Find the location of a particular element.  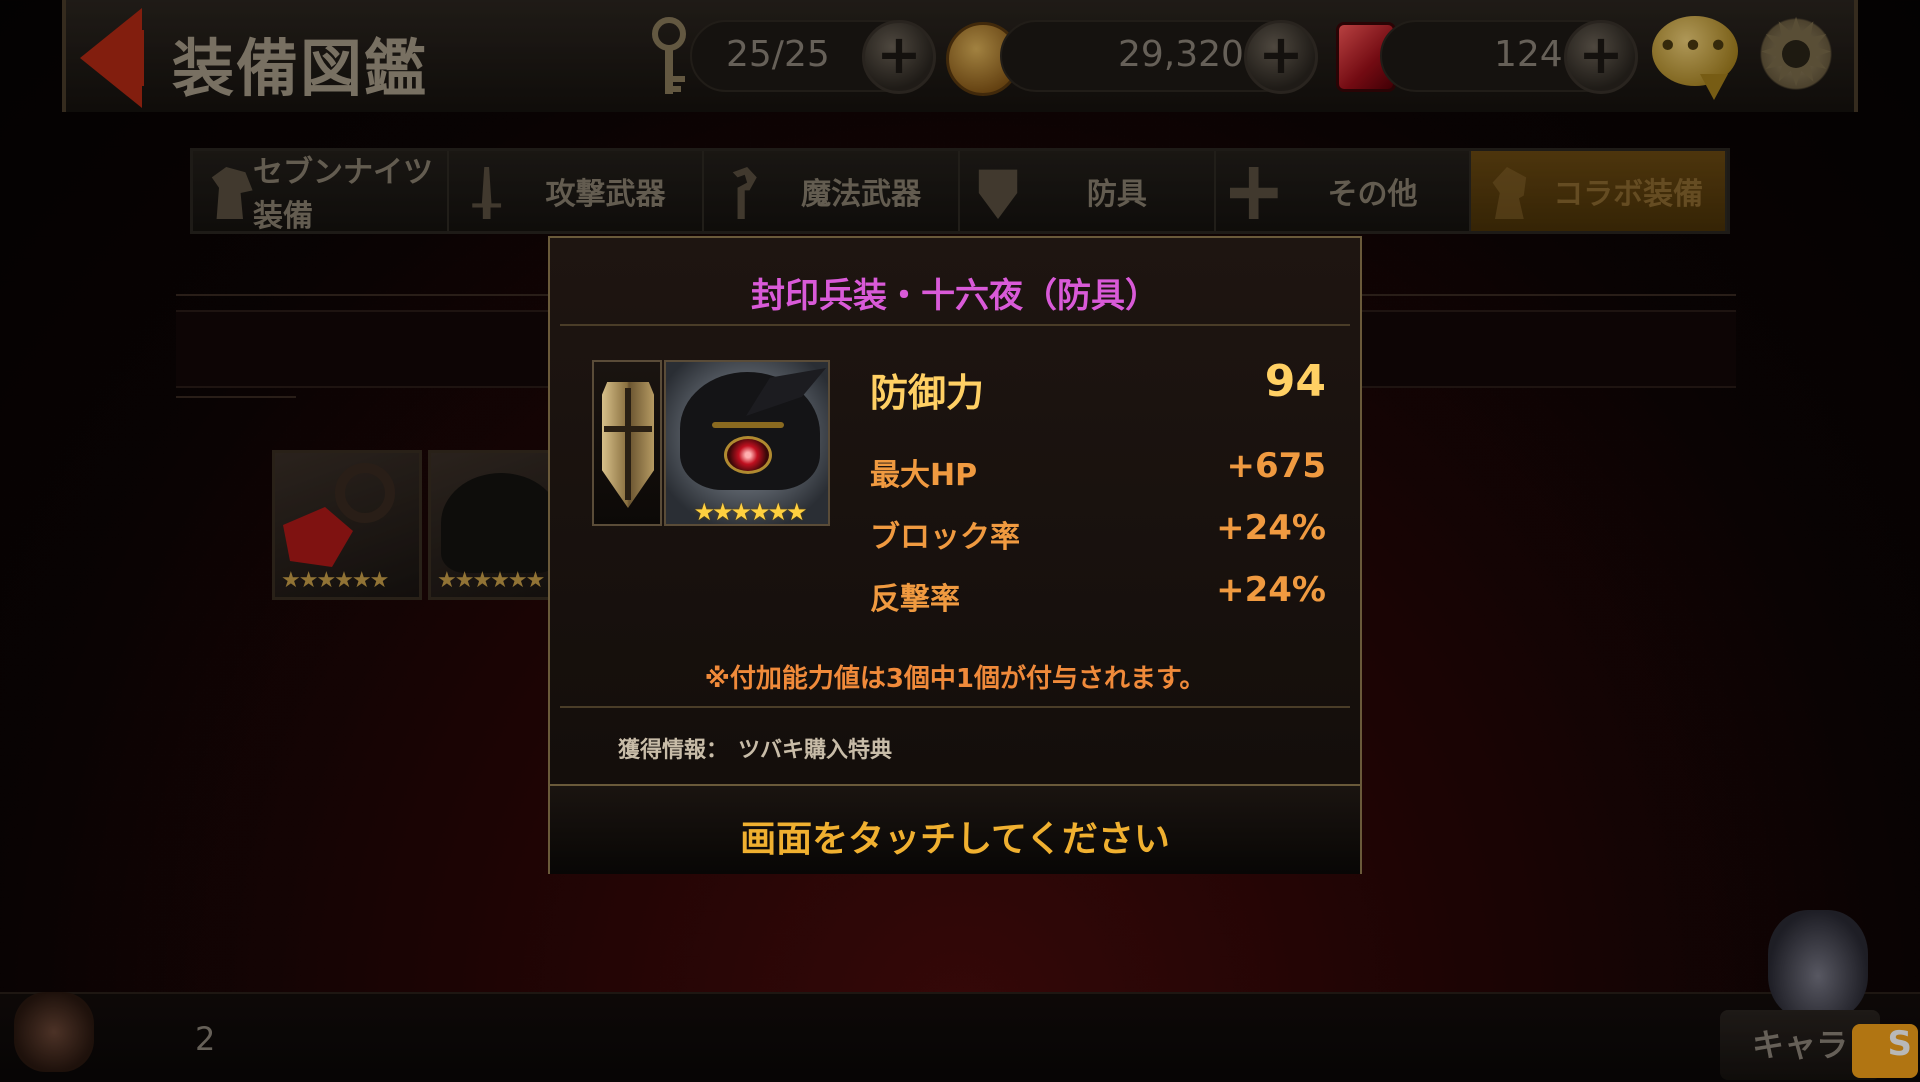

stat-value-max-hp: +675 is located at coordinates (1276, 466).